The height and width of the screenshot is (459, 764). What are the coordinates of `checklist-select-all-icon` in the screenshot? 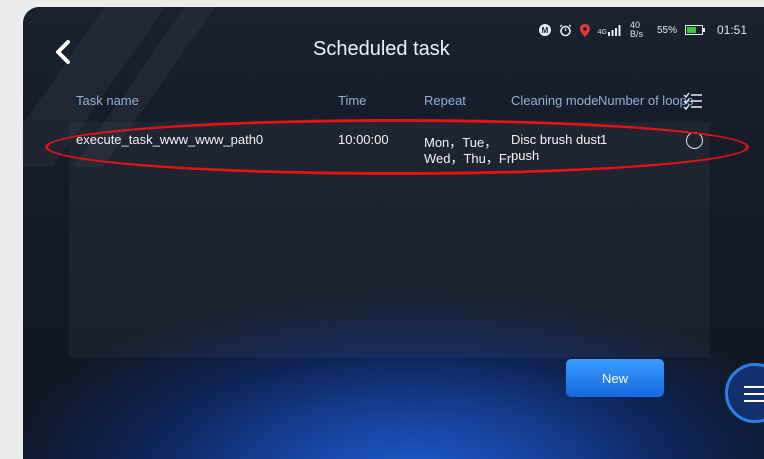 It's located at (693, 101).